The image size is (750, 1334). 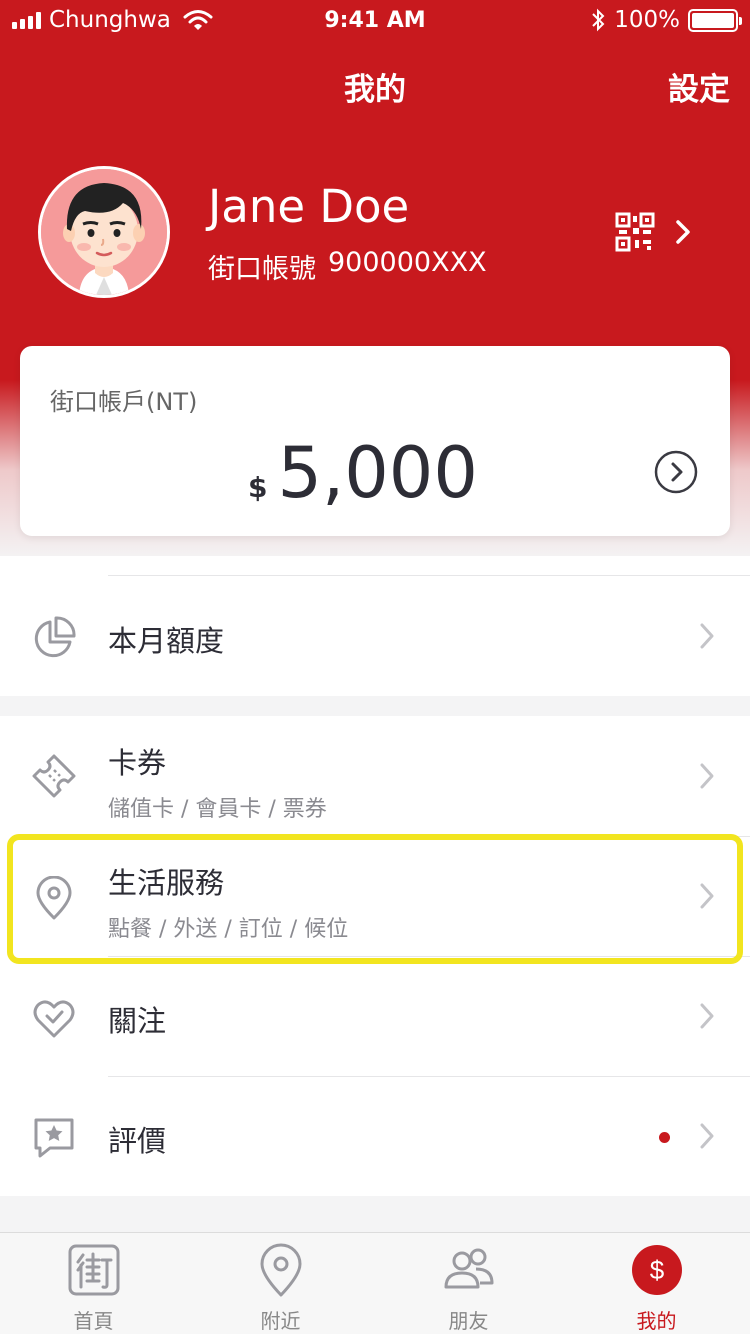 What do you see at coordinates (54, 1019) in the screenshot?
I see `heart-check-icon` at bounding box center [54, 1019].